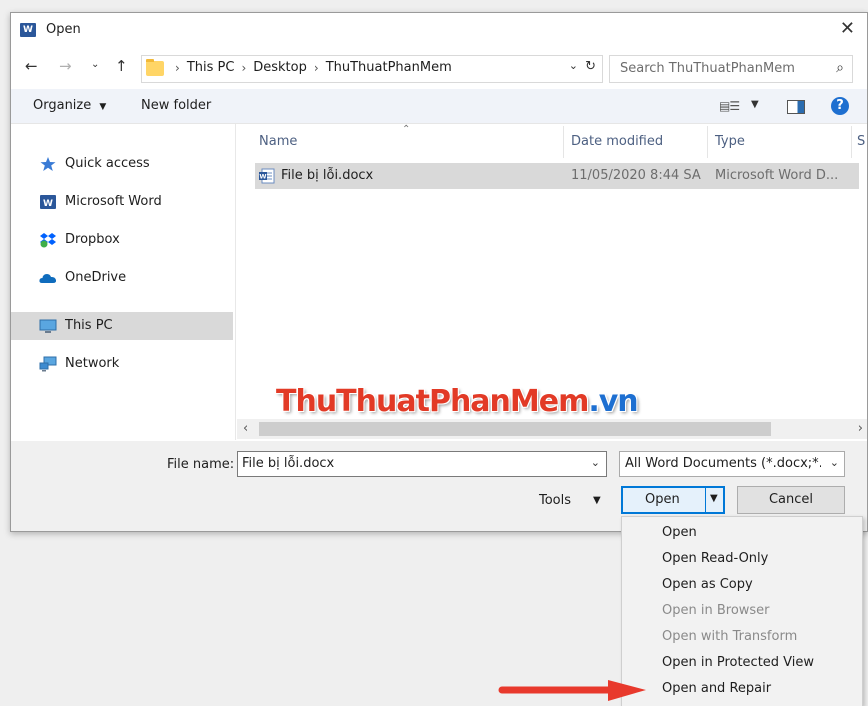  I want to click on sidebar-item-quick-access: Quick access, so click(122, 164).